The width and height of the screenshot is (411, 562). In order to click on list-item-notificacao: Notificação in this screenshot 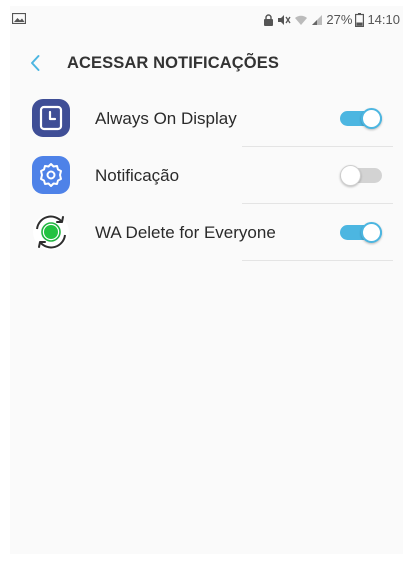, I will do `click(206, 175)`.